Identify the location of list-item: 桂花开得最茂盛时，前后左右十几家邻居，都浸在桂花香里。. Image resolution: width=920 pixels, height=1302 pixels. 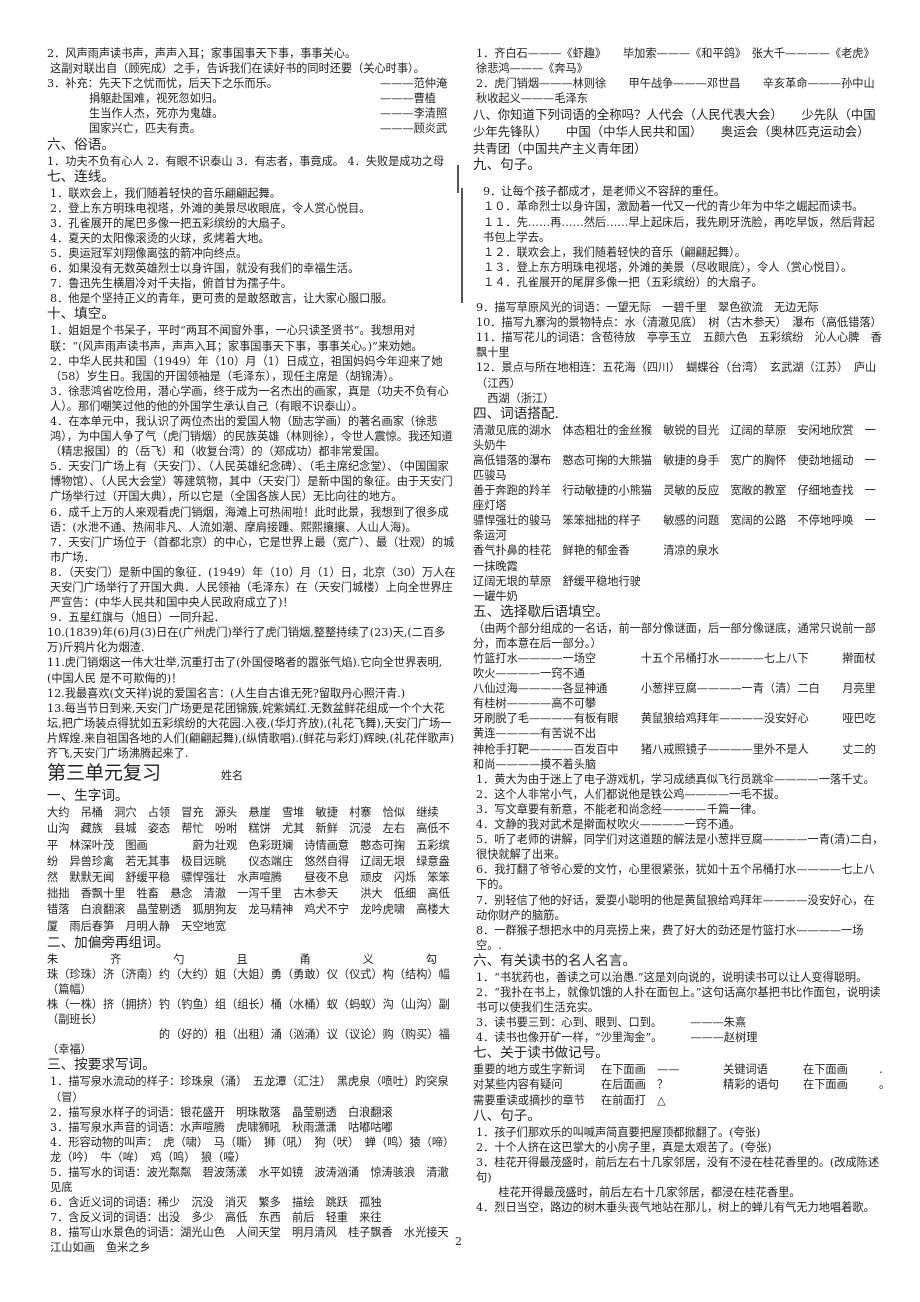
(638, 1192).